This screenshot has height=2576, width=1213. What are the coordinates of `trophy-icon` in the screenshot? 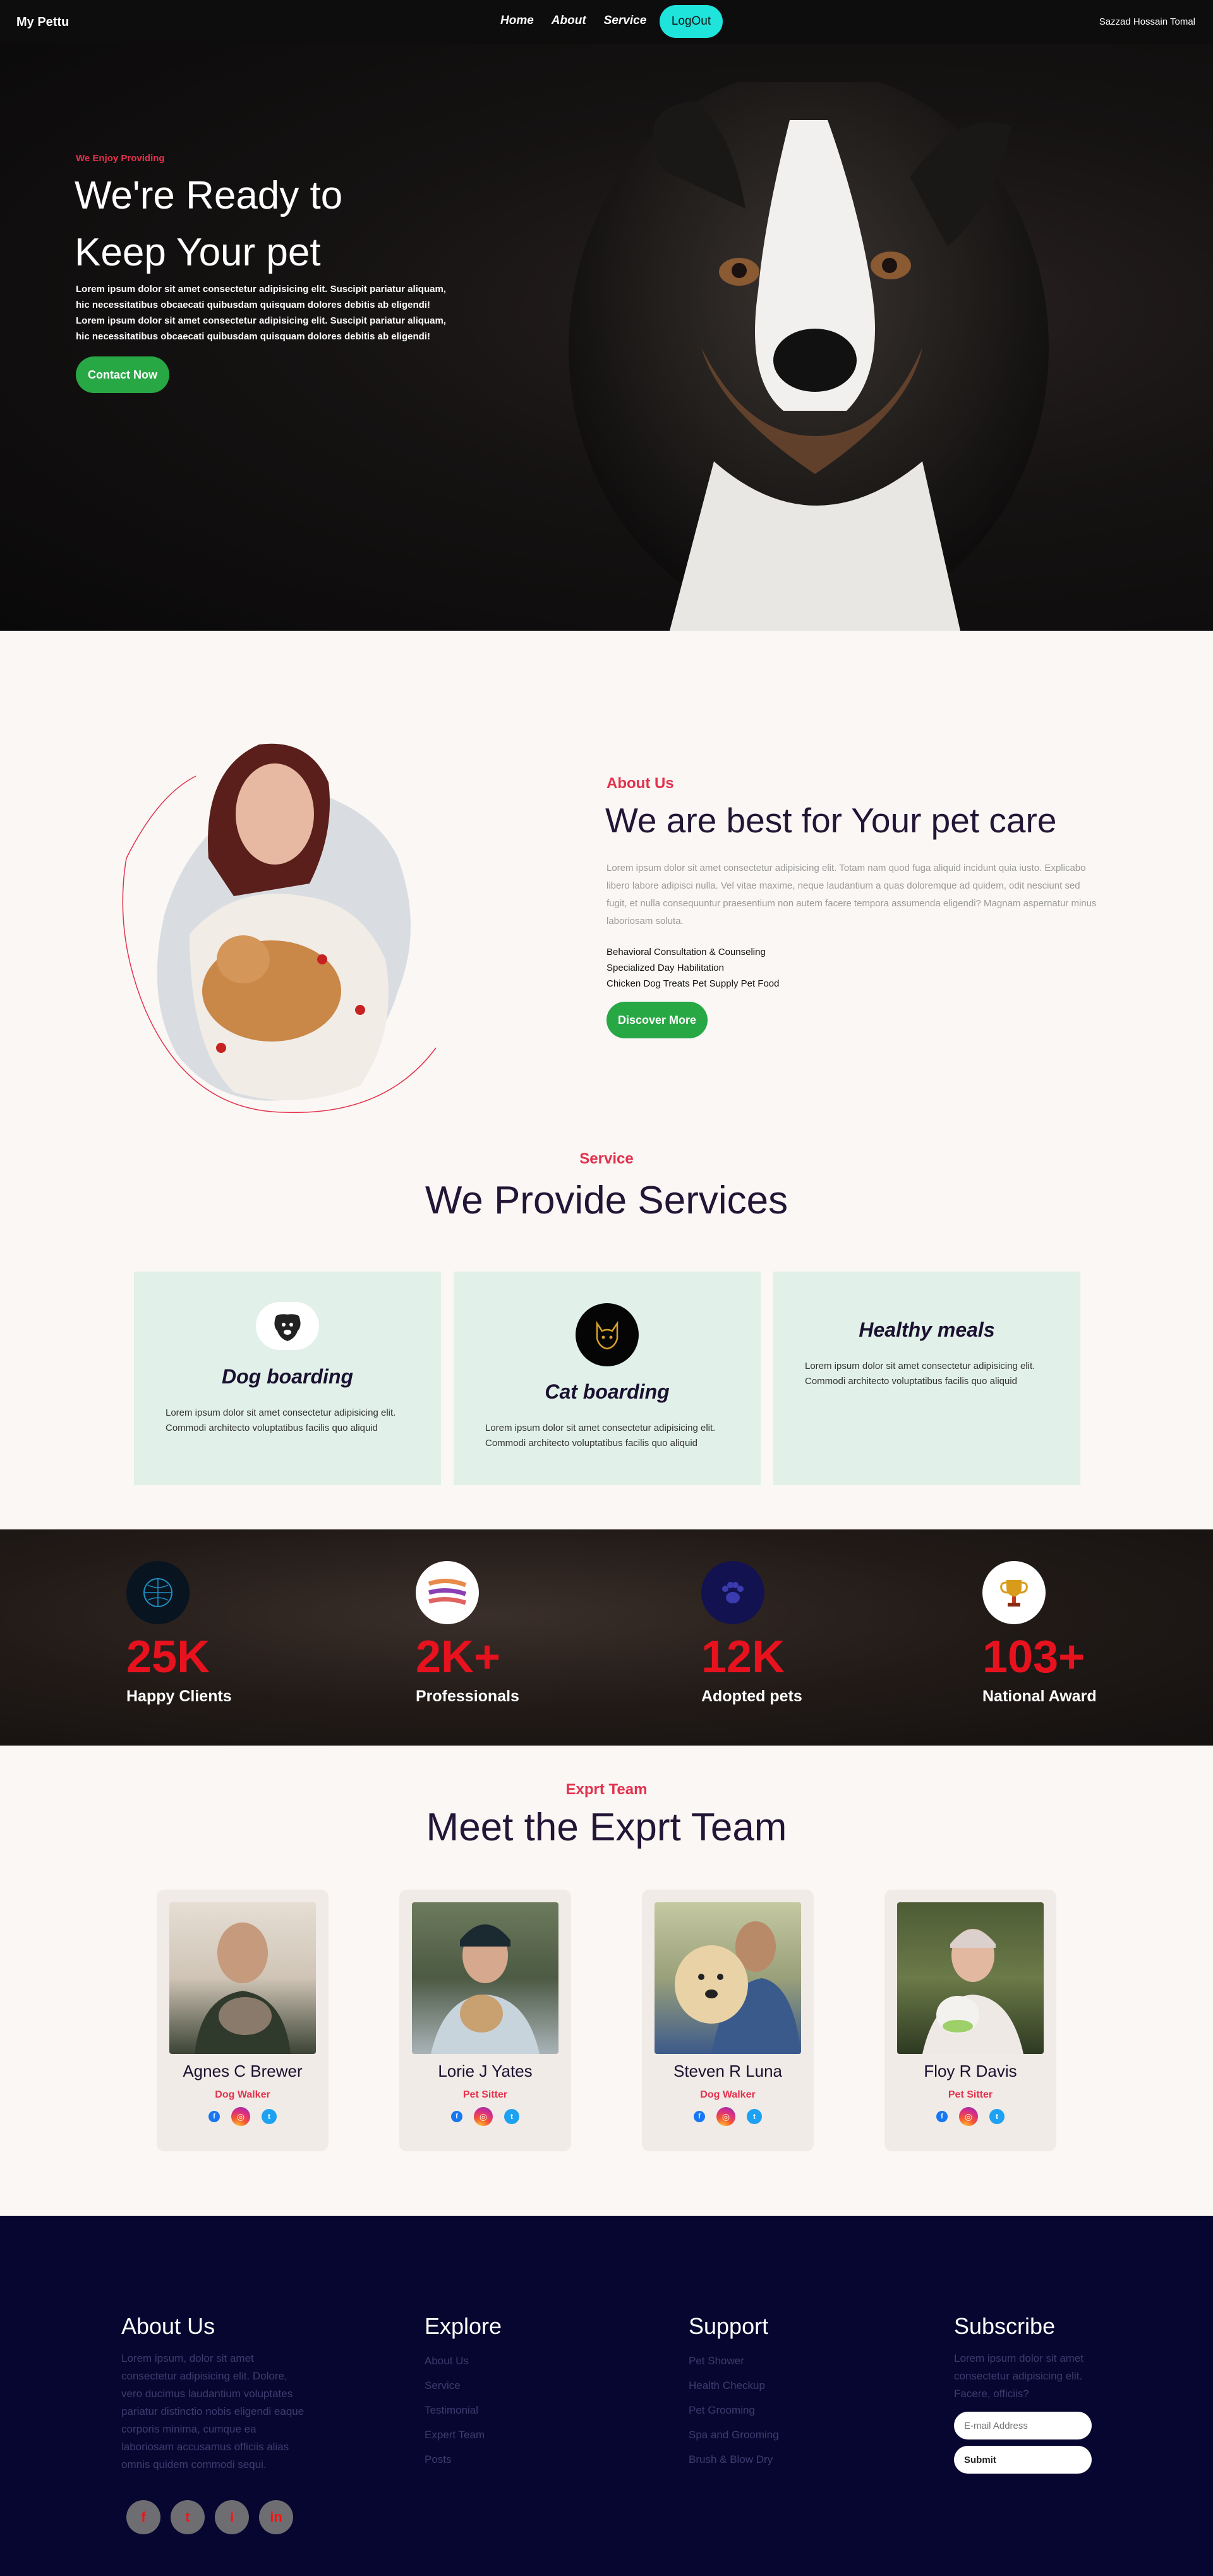 It's located at (1014, 1592).